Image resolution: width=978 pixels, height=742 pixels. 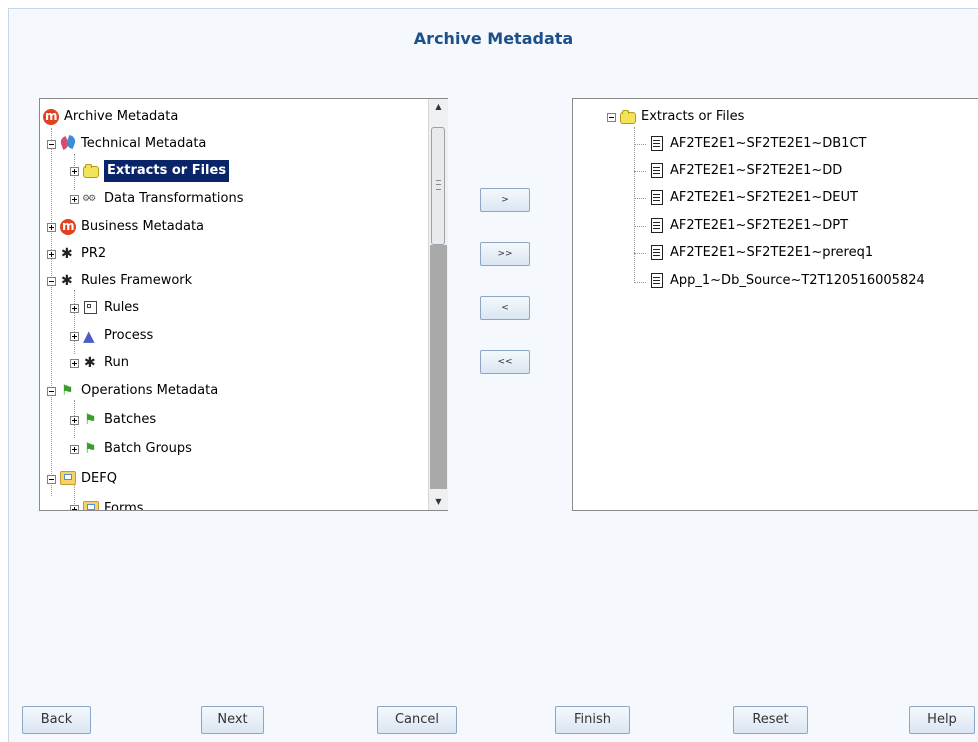 I want to click on tree-node-label: AF2TE2E1~SF2TE2E1~DPT, so click(x=759, y=225).